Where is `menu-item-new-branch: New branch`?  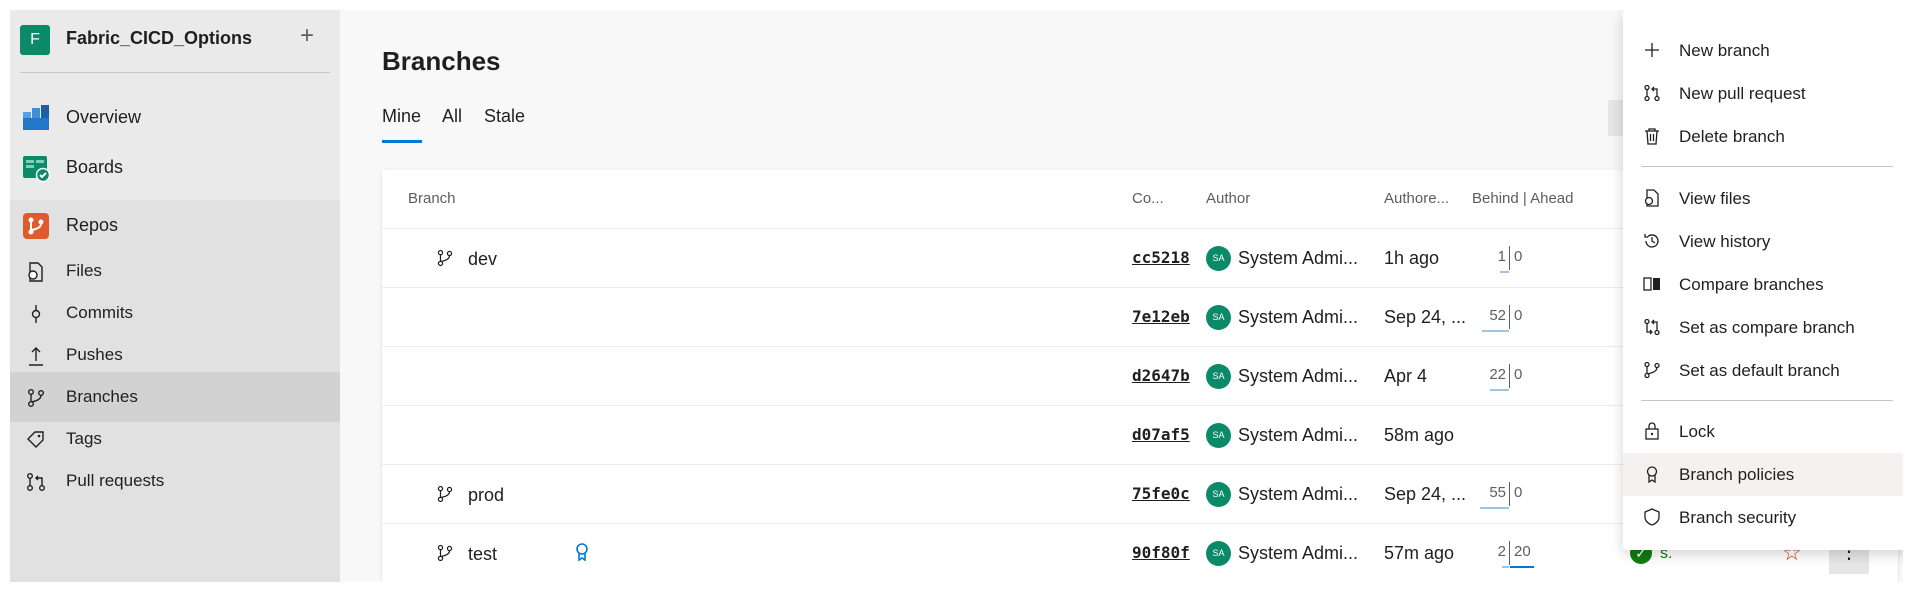 menu-item-new-branch: New branch is located at coordinates (1763, 50).